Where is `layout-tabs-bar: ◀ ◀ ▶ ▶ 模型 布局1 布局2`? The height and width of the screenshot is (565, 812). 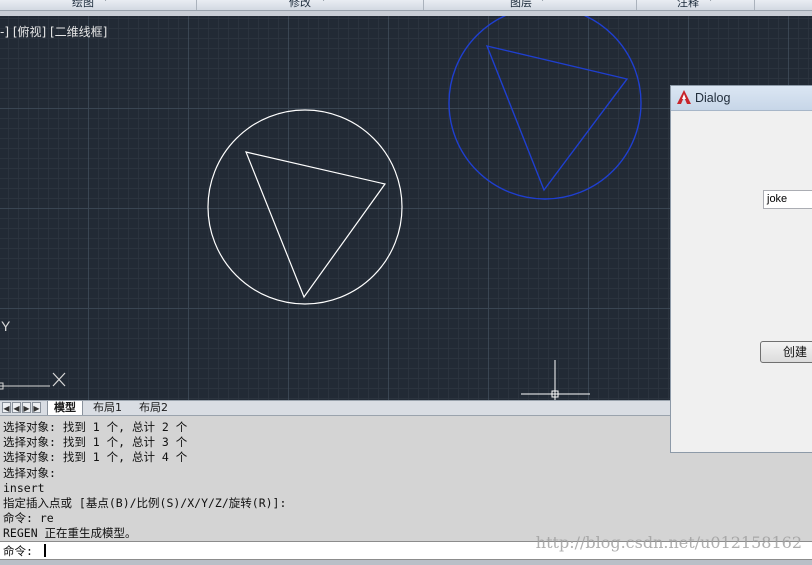
layout-tabs-bar: ◀ ◀ ▶ ▶ 模型 布局1 布局2 is located at coordinates (335, 408).